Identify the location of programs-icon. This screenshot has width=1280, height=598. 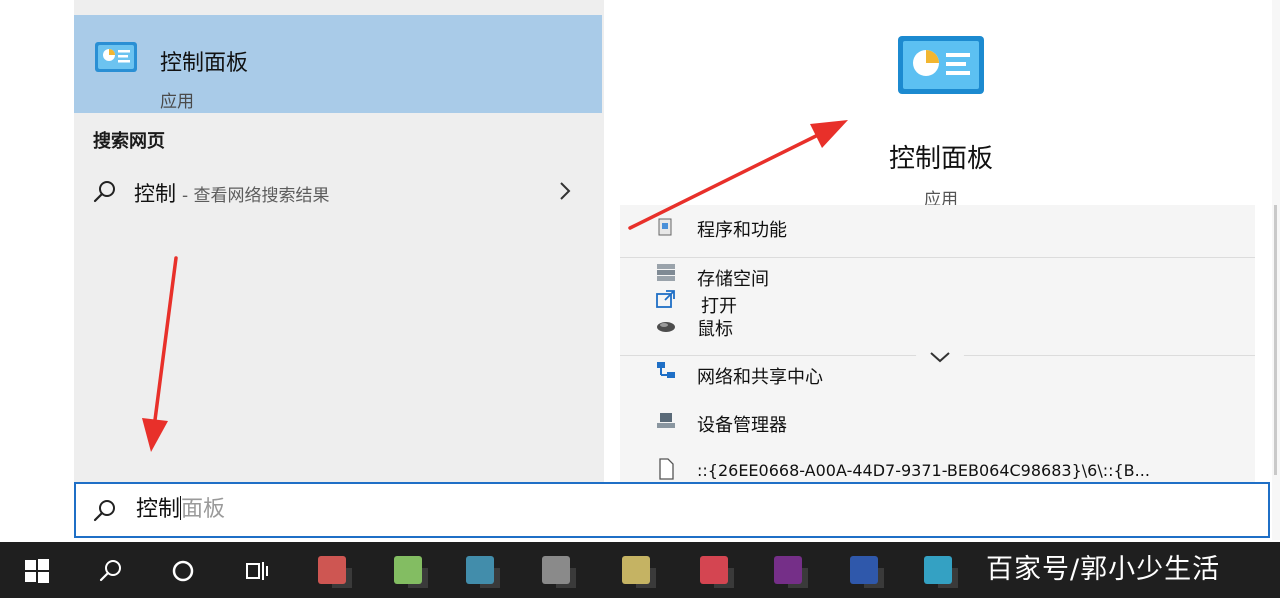
(665, 227).